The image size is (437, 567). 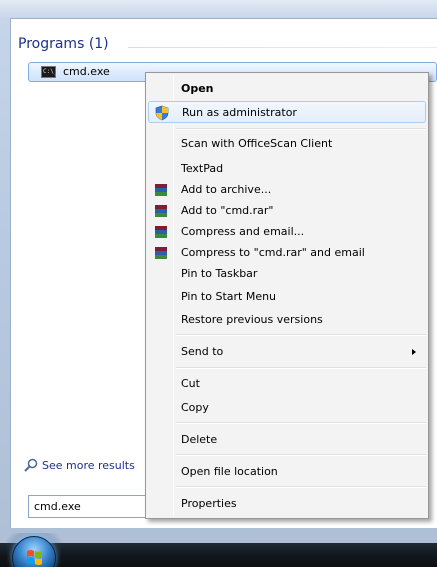 What do you see at coordinates (86, 71) in the screenshot?
I see `search-result-label: cmd.exe` at bounding box center [86, 71].